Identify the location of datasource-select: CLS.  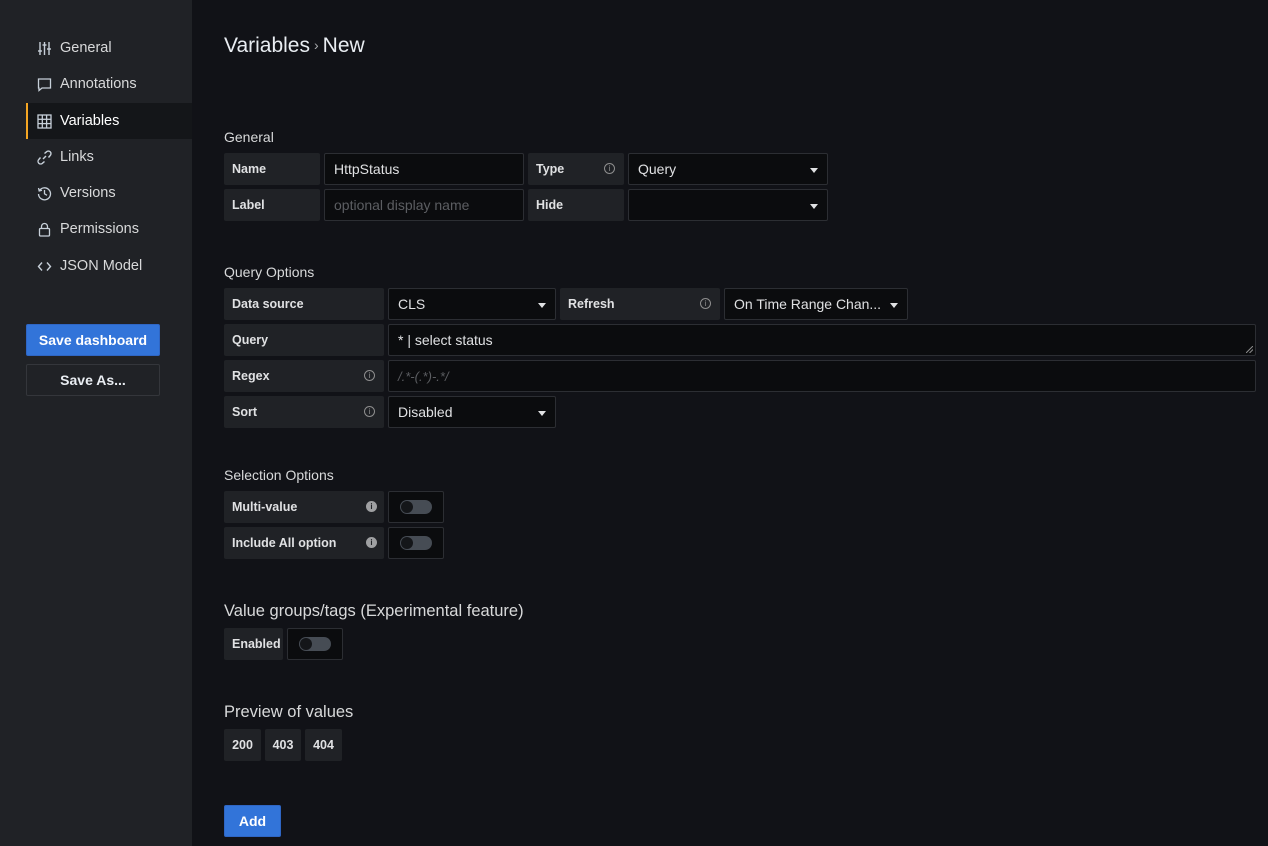
(472, 304).